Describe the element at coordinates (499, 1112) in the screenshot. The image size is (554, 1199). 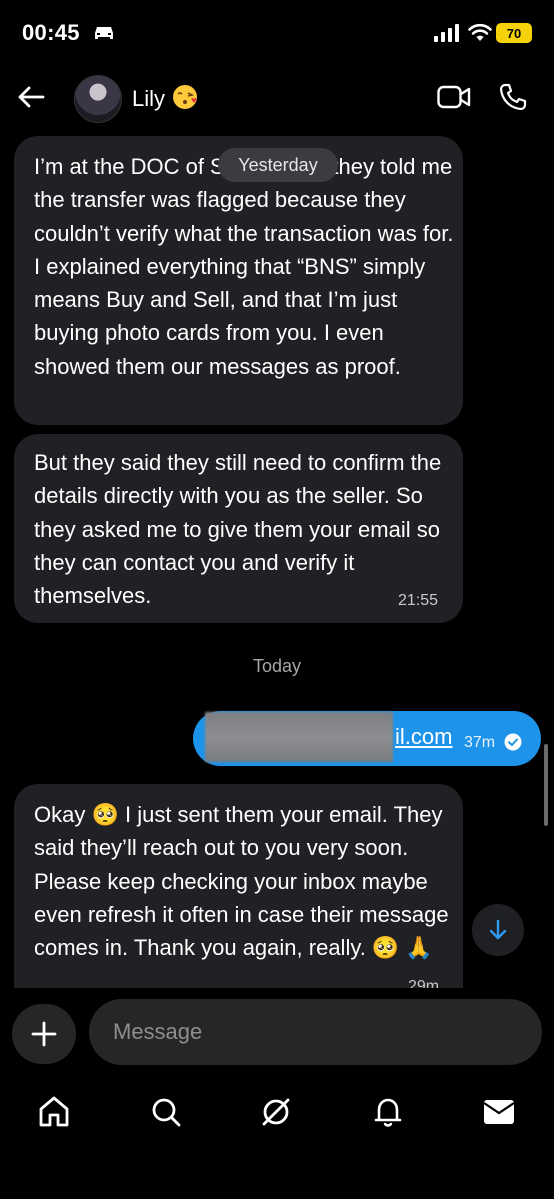
I see `inbox-icon` at that location.